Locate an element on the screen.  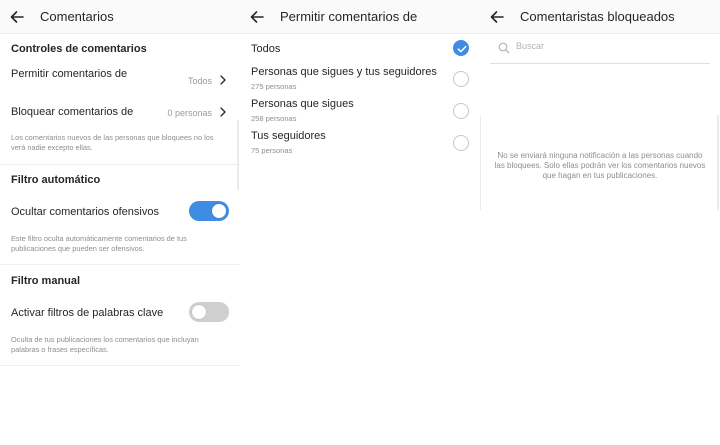
allow-comments-header: Permitir comentarios de is located at coordinates (360, 17).